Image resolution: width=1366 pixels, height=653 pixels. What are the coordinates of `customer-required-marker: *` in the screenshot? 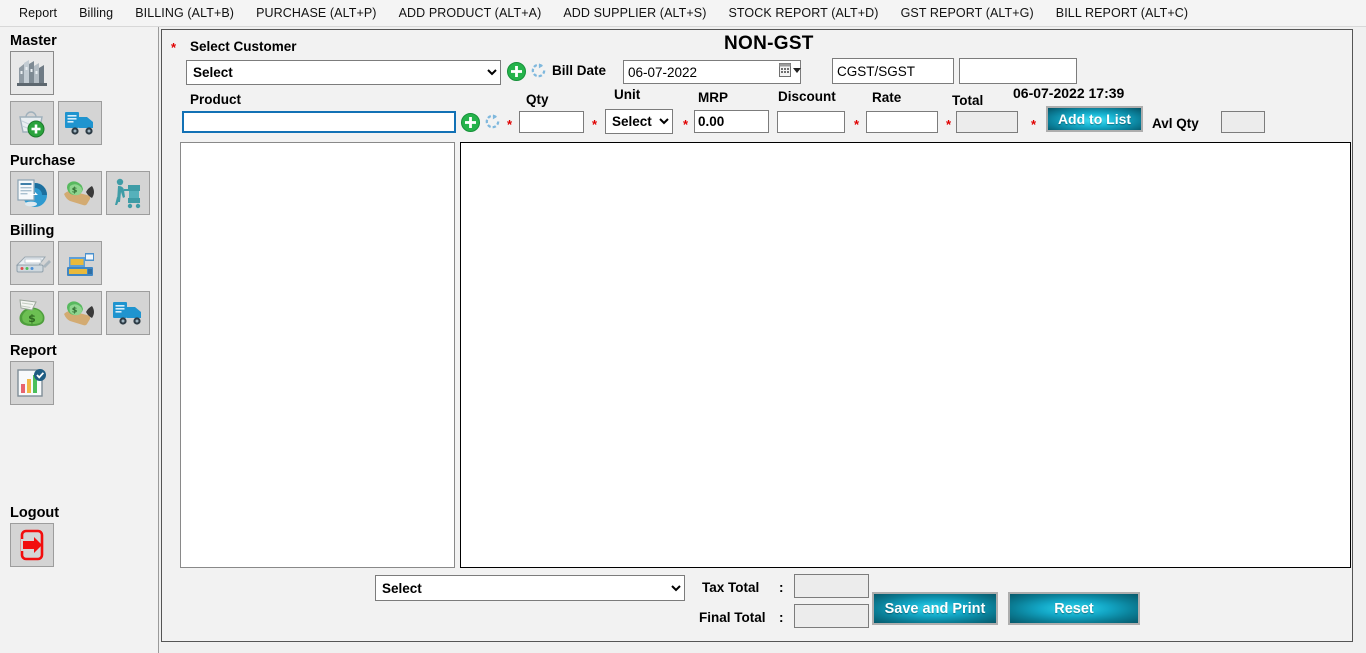 It's located at (174, 47).